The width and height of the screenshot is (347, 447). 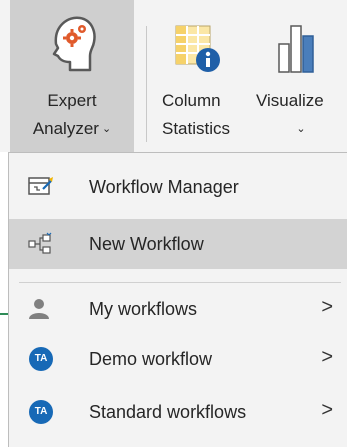 I want to click on expert-analyzer-button: Expert Analyzer ⌄, so click(x=72, y=76).